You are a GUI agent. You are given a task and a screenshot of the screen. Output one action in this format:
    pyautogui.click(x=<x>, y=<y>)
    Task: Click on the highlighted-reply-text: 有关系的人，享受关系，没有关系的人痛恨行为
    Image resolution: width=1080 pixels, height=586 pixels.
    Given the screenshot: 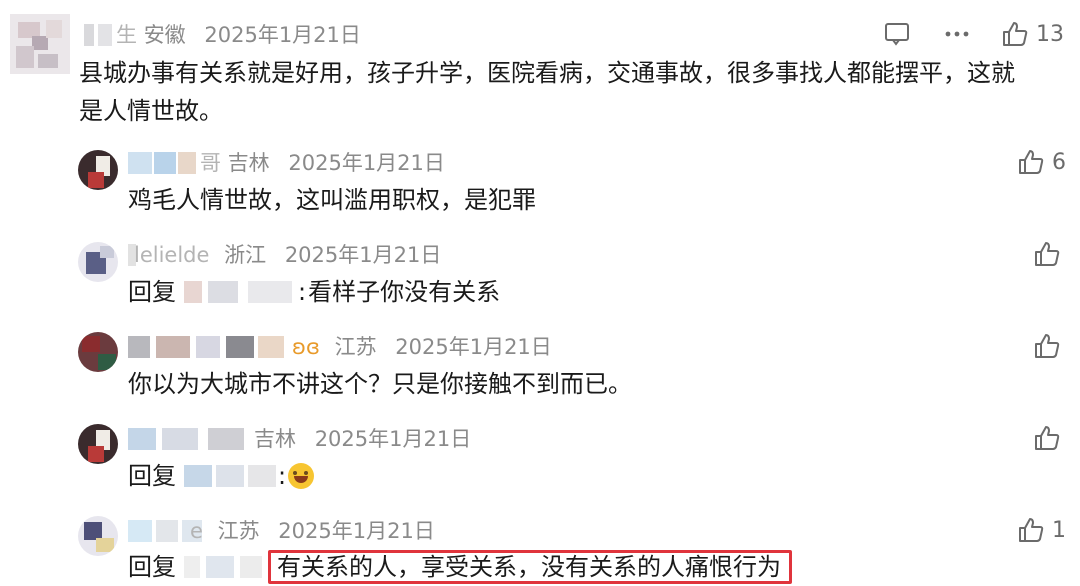 What is the action you would take?
    pyautogui.click(x=530, y=567)
    